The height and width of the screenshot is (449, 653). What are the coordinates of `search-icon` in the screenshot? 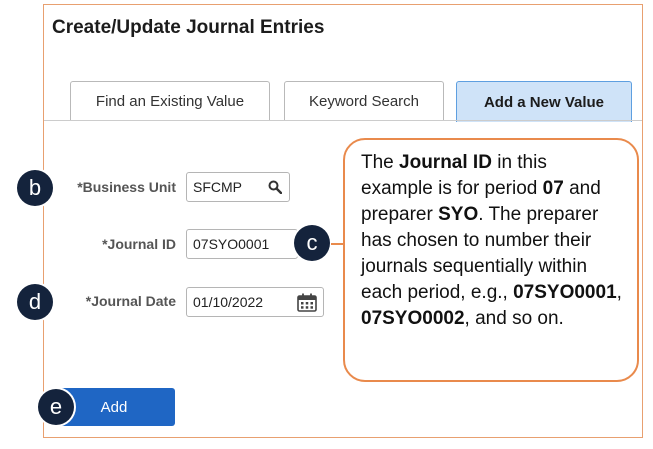 It's located at (275, 187).